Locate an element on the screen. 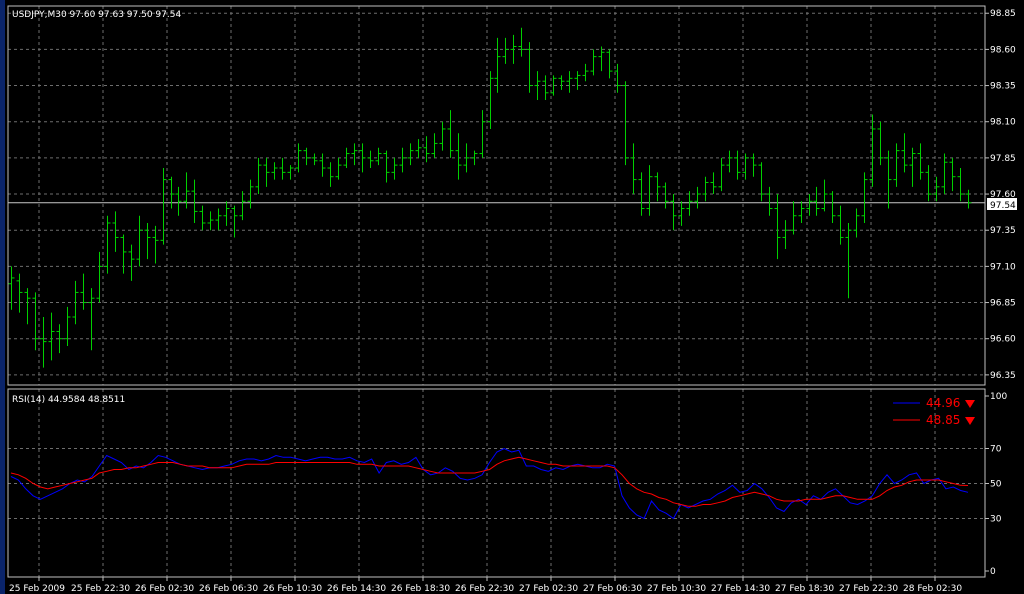 The image size is (1024, 594). signal-down-arrow-icon is located at coordinates (970, 421).